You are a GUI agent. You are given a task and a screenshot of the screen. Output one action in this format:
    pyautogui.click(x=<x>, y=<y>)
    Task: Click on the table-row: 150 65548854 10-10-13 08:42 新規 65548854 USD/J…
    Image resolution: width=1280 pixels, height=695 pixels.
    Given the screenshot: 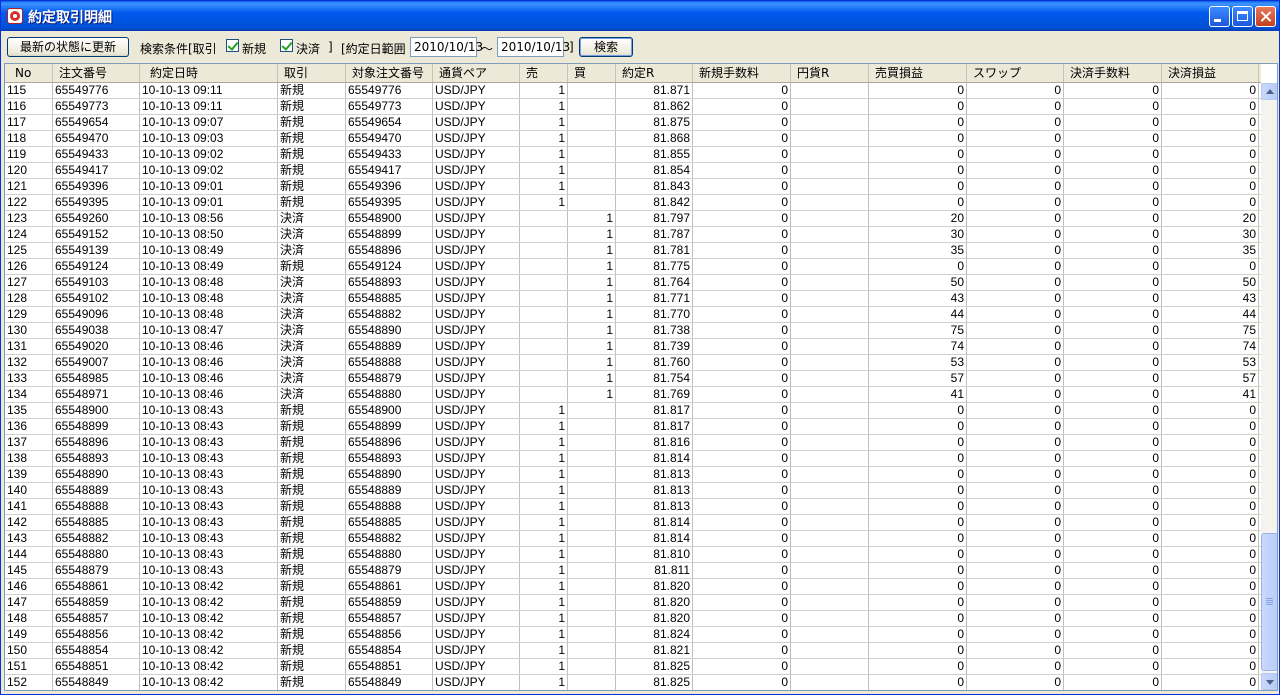 What is the action you would take?
    pyautogui.click(x=633, y=651)
    